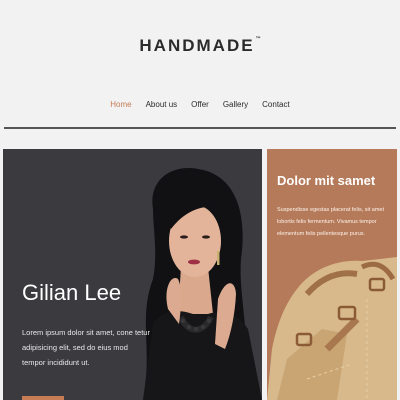 The image size is (400, 400). I want to click on hero-title: Gilian Lee, so click(72, 292).